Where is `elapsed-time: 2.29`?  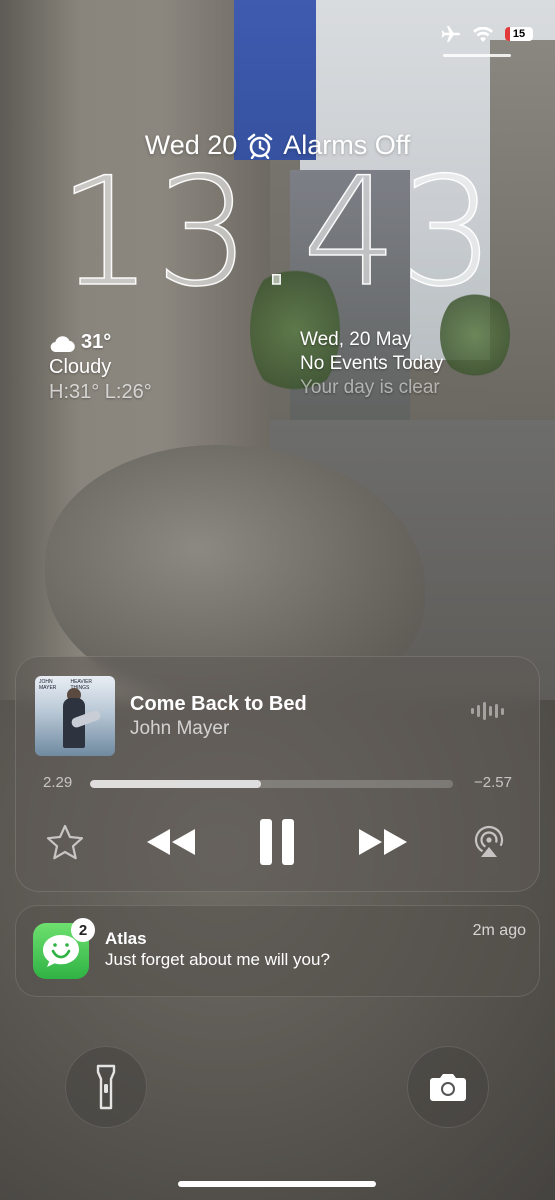
elapsed-time: 2.29 is located at coordinates (58, 782).